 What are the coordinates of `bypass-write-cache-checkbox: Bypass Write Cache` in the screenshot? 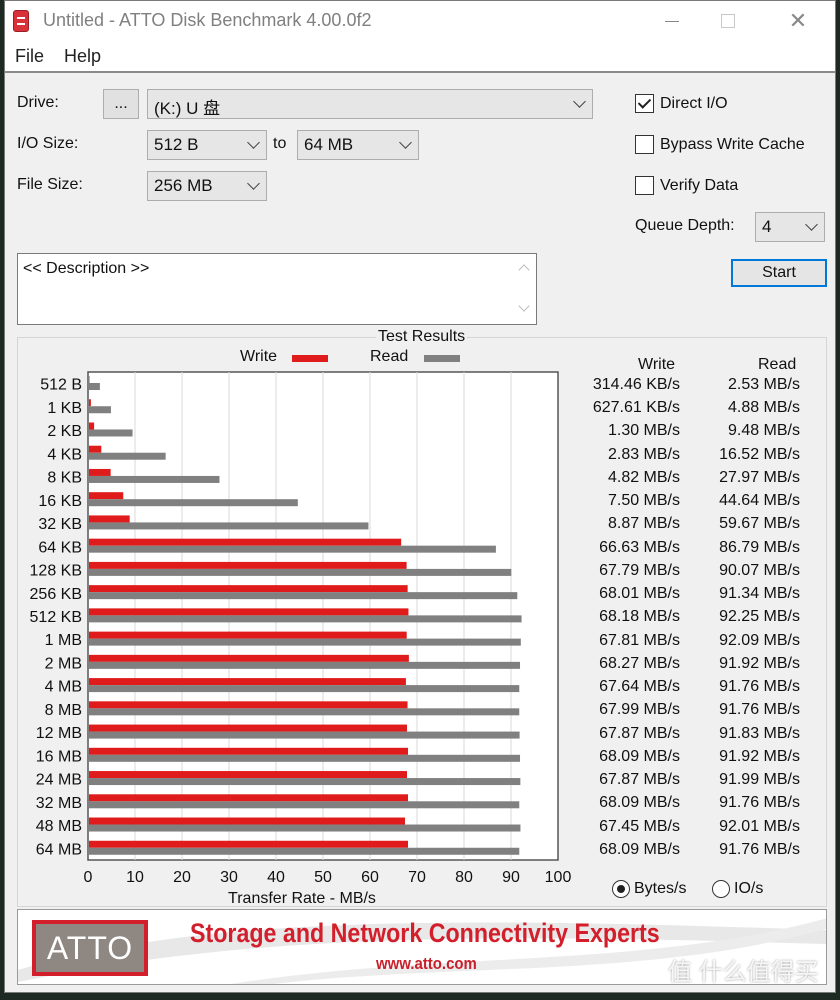 It's located at (720, 144).